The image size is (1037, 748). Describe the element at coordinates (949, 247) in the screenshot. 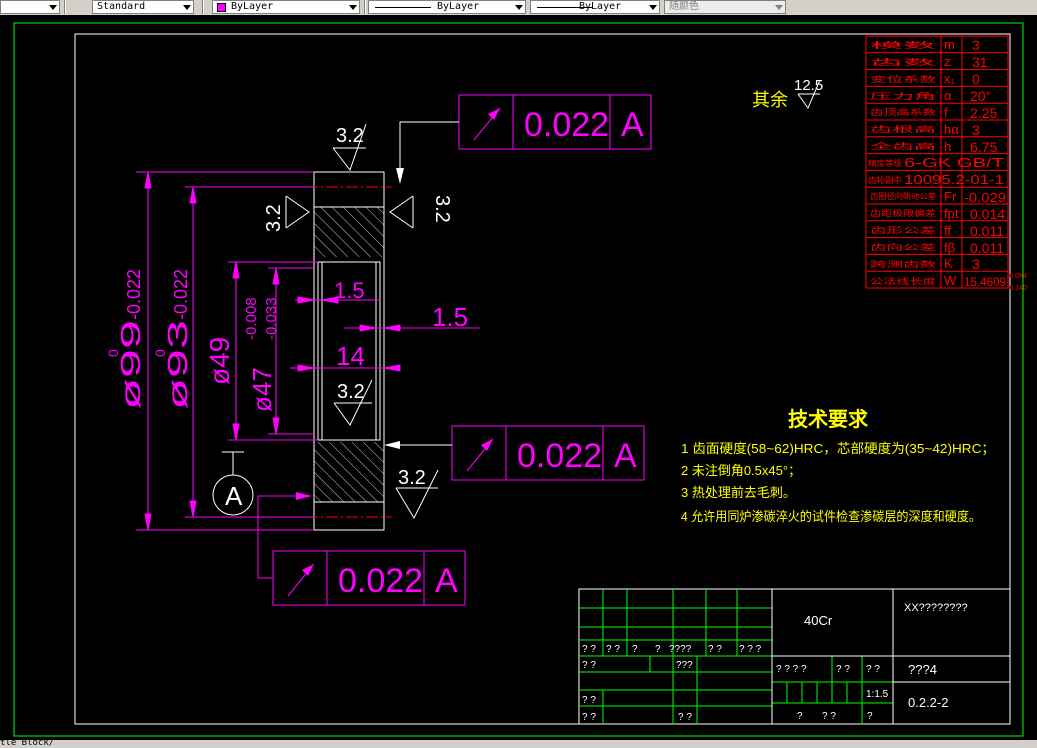

I see `param-symbol: fβ` at that location.